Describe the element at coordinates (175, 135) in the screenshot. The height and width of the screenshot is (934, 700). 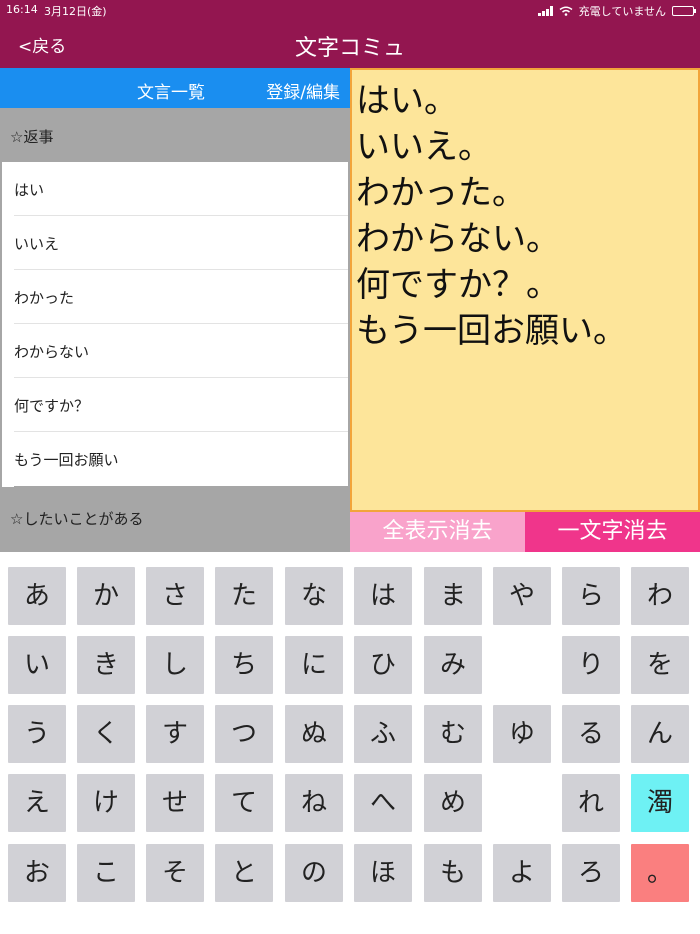
I see `section-header-reply: ☆返事` at that location.